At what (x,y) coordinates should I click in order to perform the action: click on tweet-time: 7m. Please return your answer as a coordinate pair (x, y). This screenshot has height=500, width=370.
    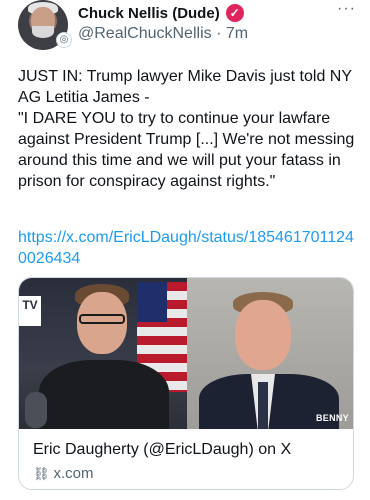
    Looking at the image, I should click on (237, 33).